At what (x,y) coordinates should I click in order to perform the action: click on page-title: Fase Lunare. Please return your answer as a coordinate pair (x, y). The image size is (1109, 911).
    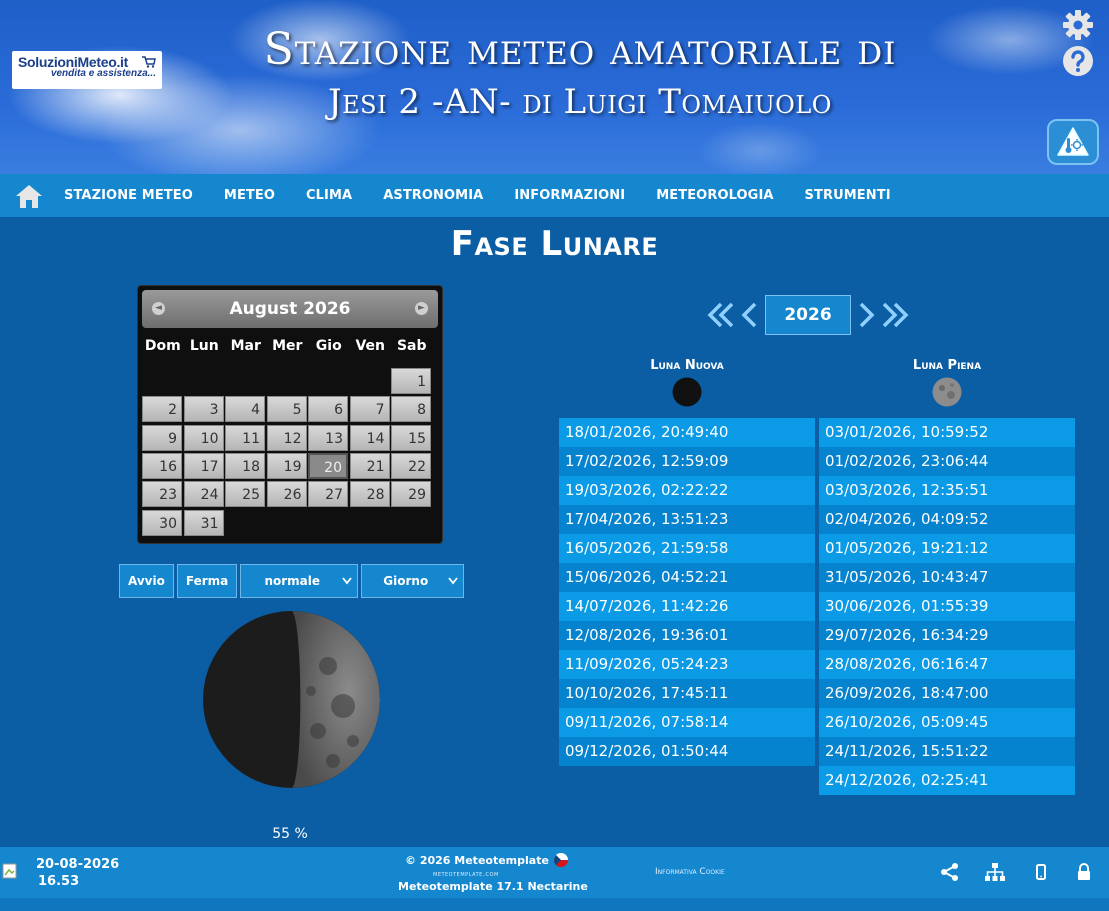
    Looking at the image, I should click on (554, 244).